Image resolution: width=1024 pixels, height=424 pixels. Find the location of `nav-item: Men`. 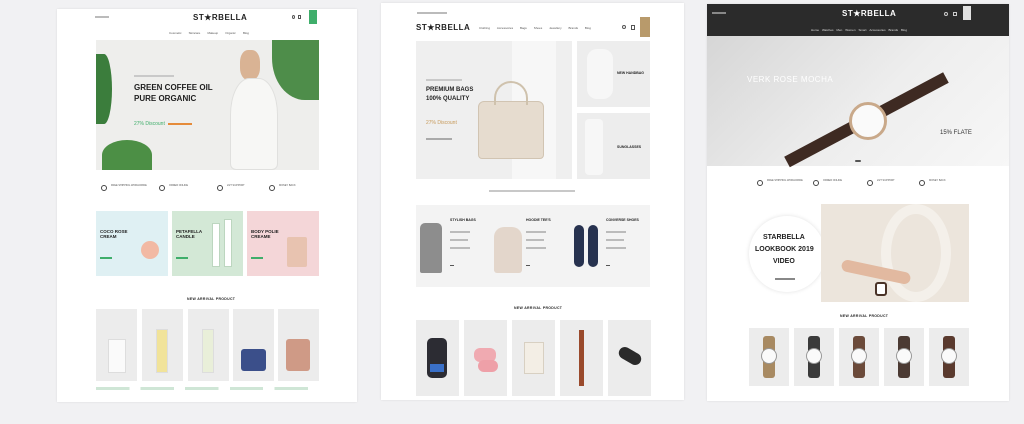

nav-item: Men is located at coordinates (839, 30).